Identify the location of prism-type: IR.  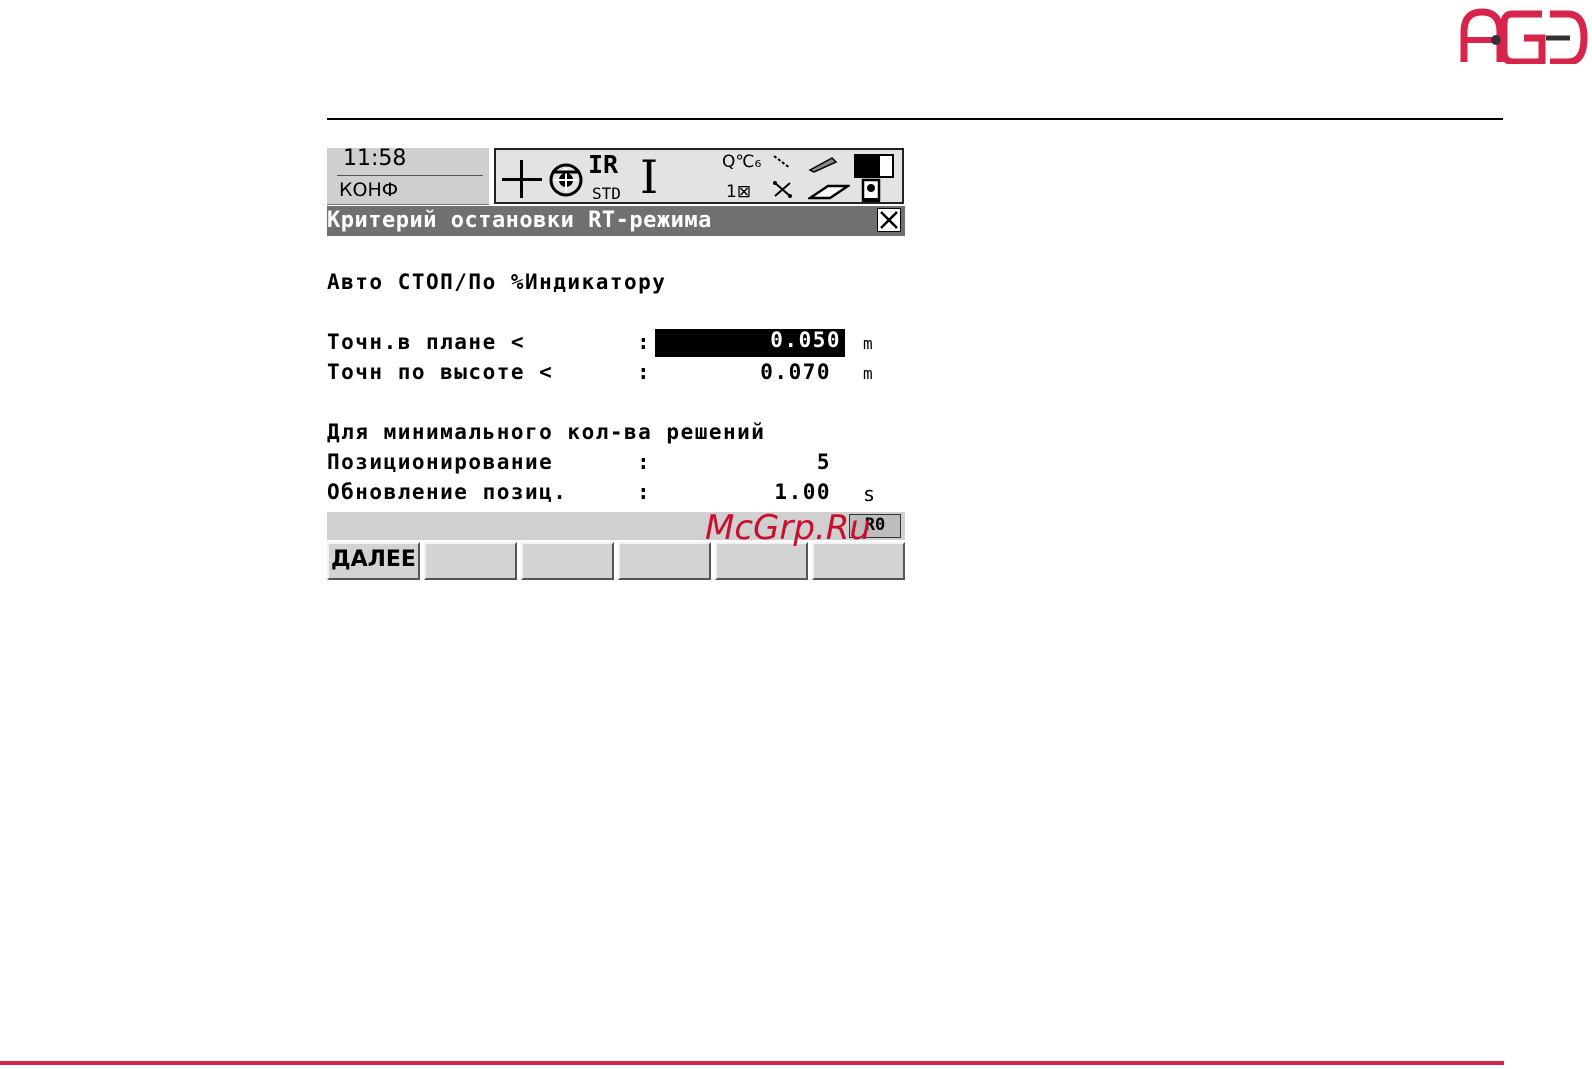
(603, 164).